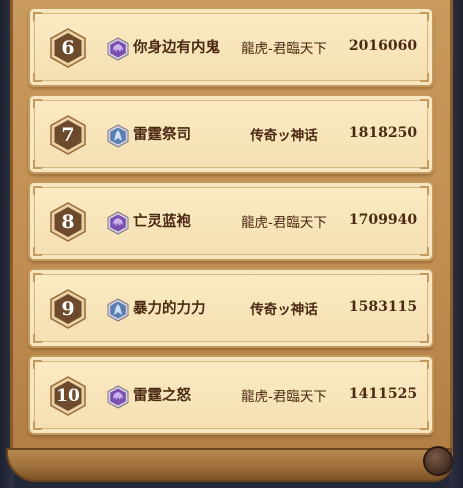 The image size is (463, 488). Describe the element at coordinates (162, 396) in the screenshot. I see `player-name: 雷霆之怒` at that location.